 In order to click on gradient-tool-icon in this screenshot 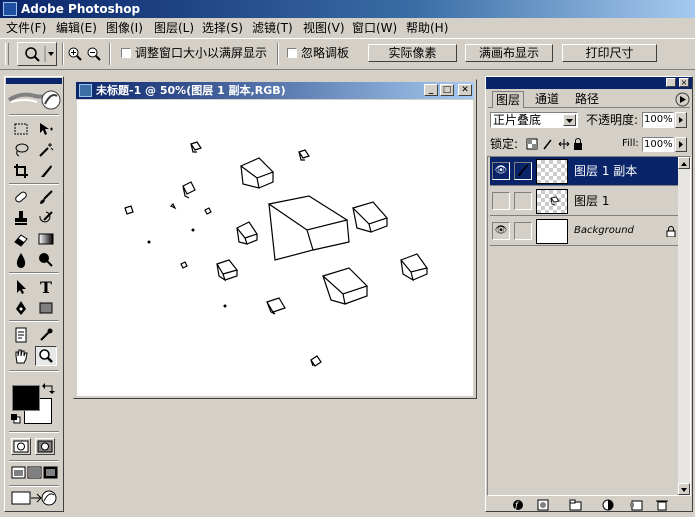, I will do `click(46, 239)`.